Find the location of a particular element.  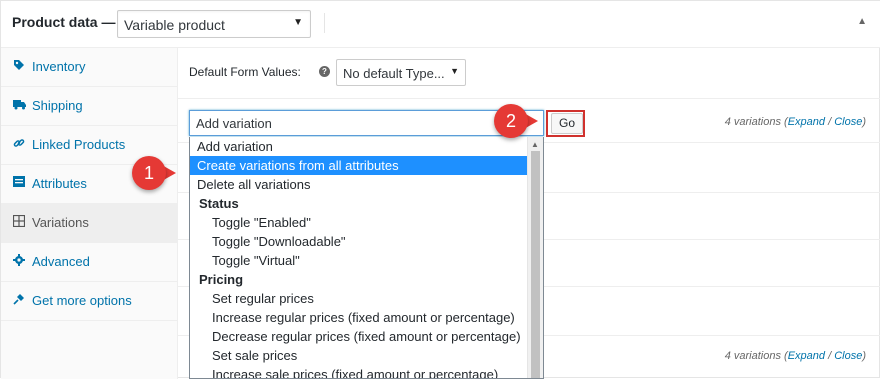

tab-shipping: Shipping is located at coordinates (89, 106).